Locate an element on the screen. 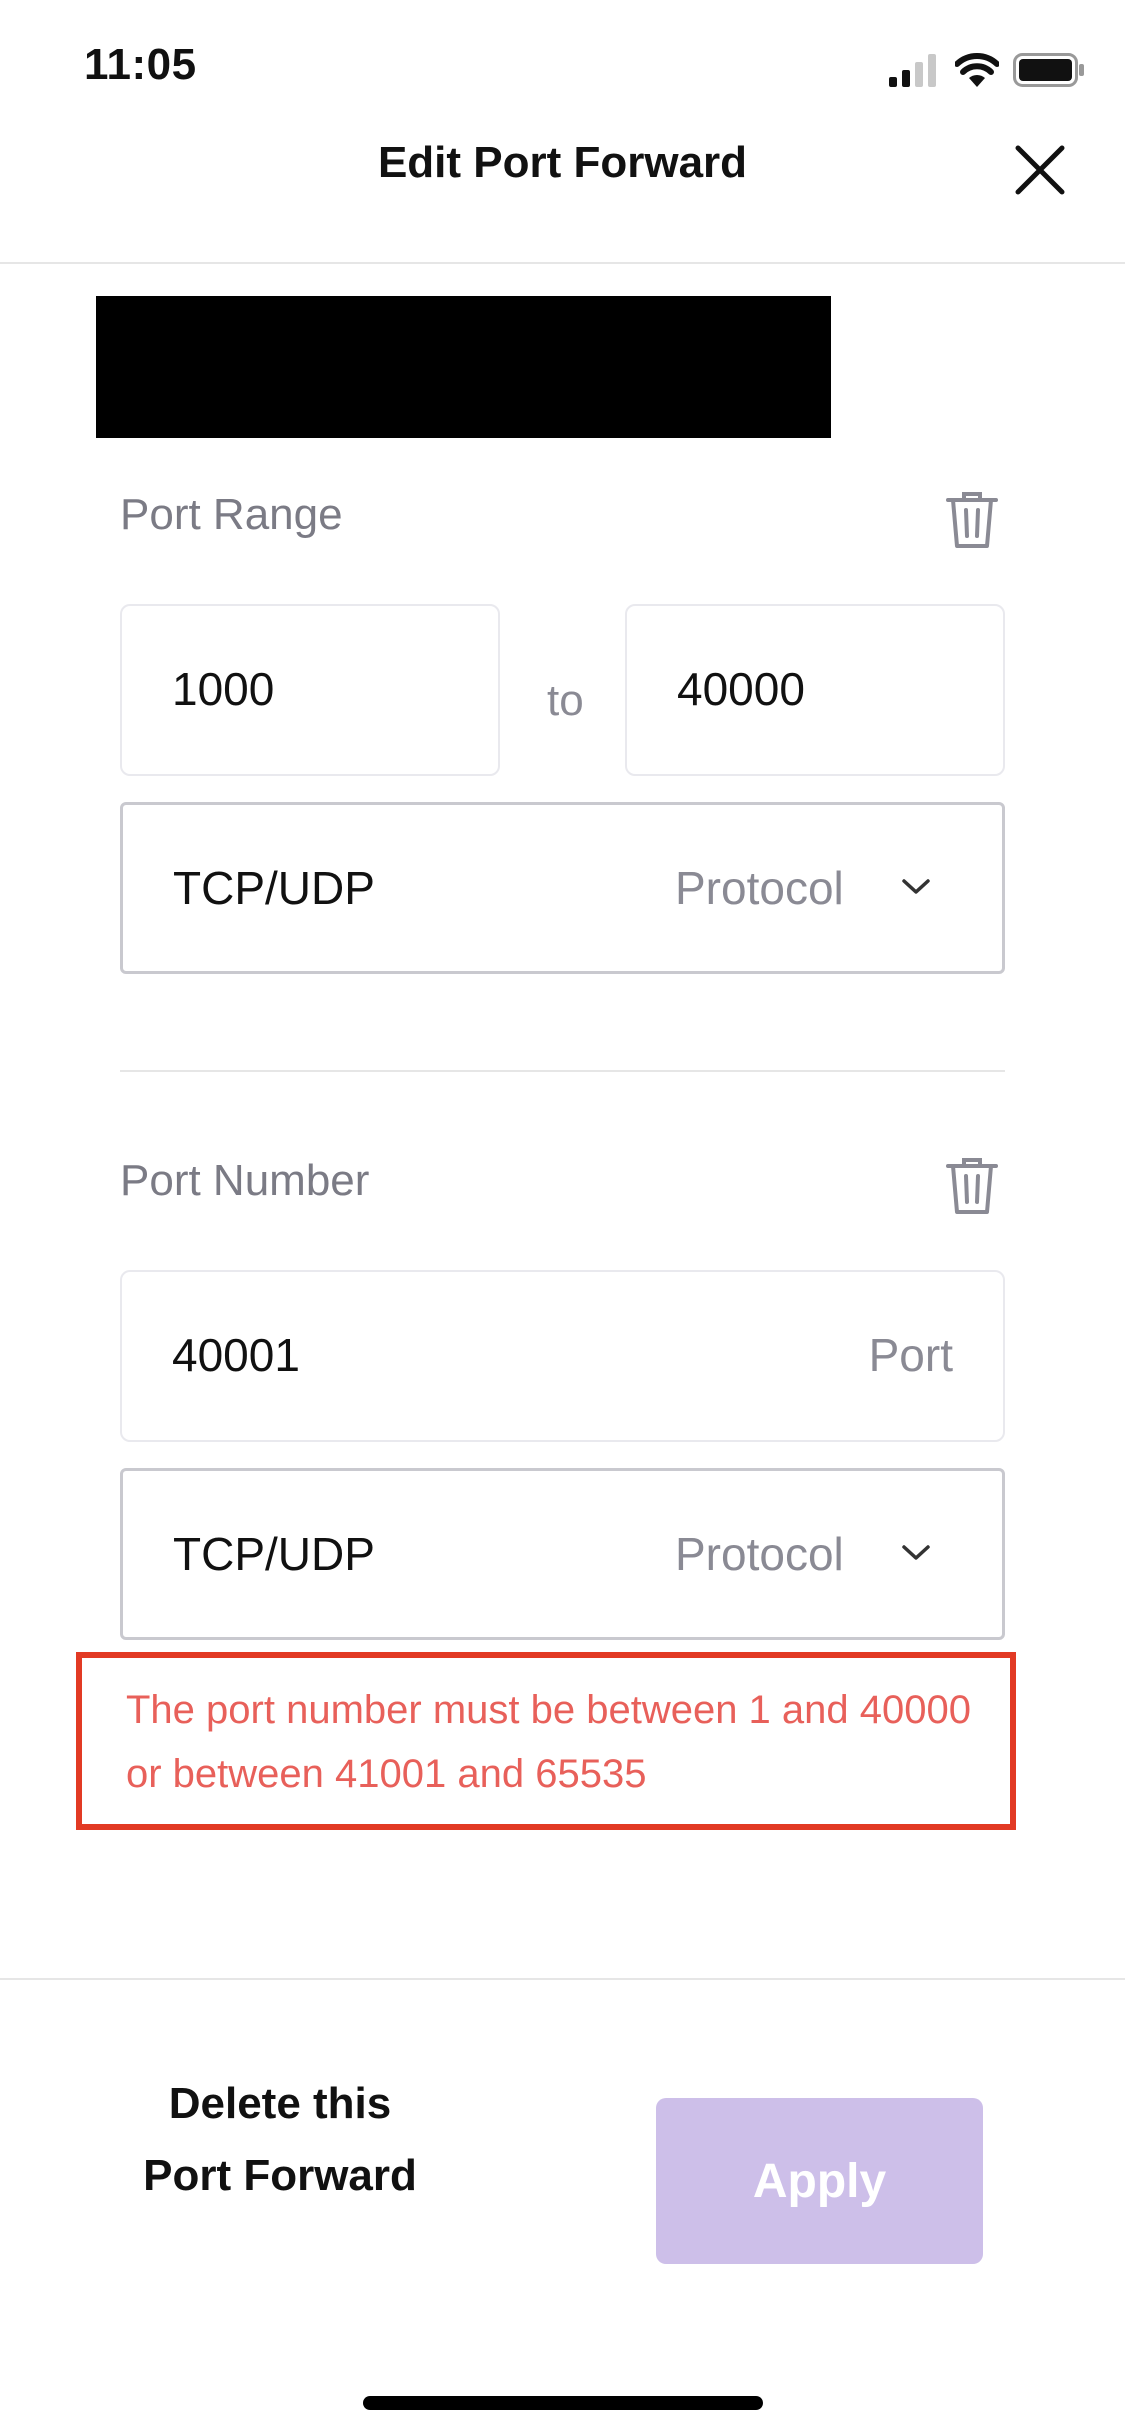  port-range-end-input: 40000 is located at coordinates (815, 690).